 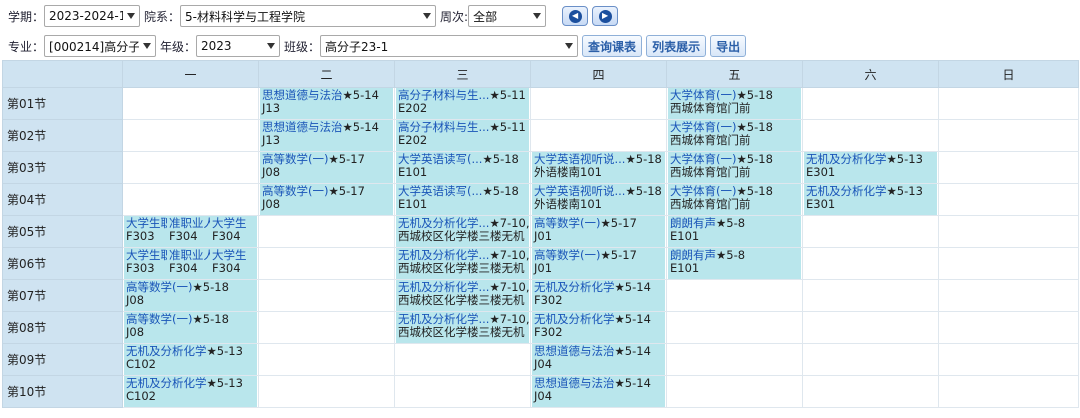 I want to click on course-room: F303, so click(x=140, y=268).